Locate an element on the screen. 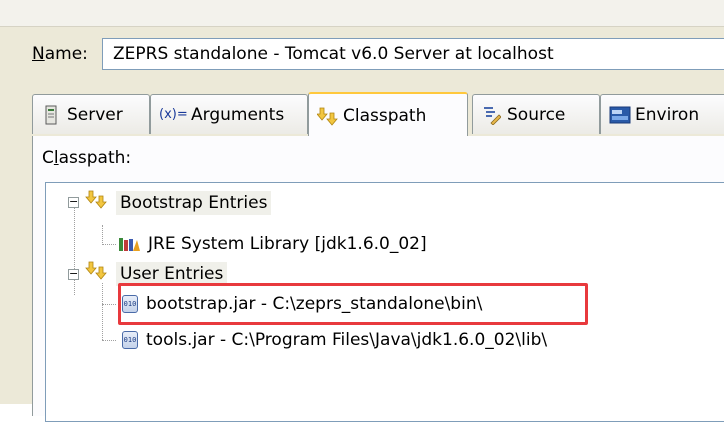 The height and width of the screenshot is (422, 724). tree-item-label: Bootstrap Entries is located at coordinates (194, 203).